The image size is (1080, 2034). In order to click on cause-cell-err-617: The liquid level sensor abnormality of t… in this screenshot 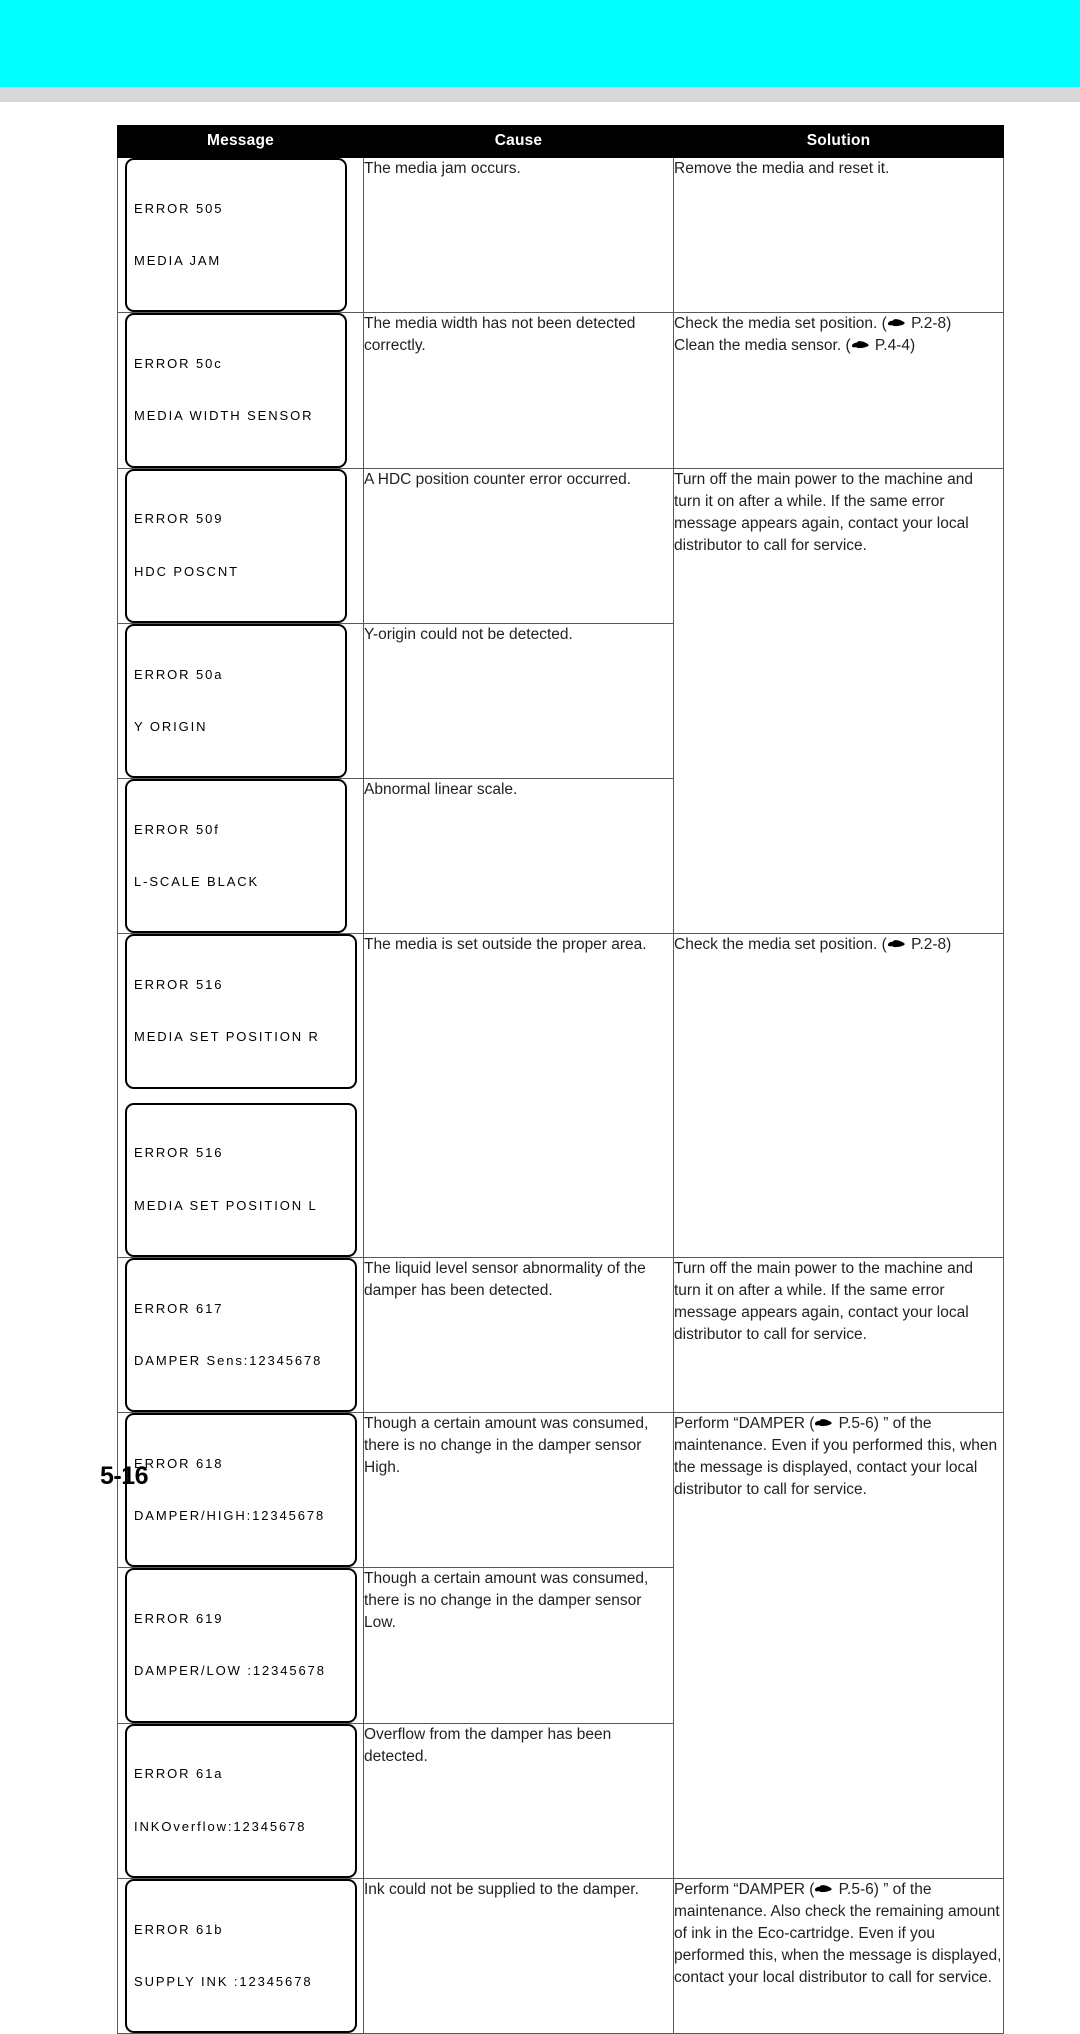, I will do `click(518, 1335)`.